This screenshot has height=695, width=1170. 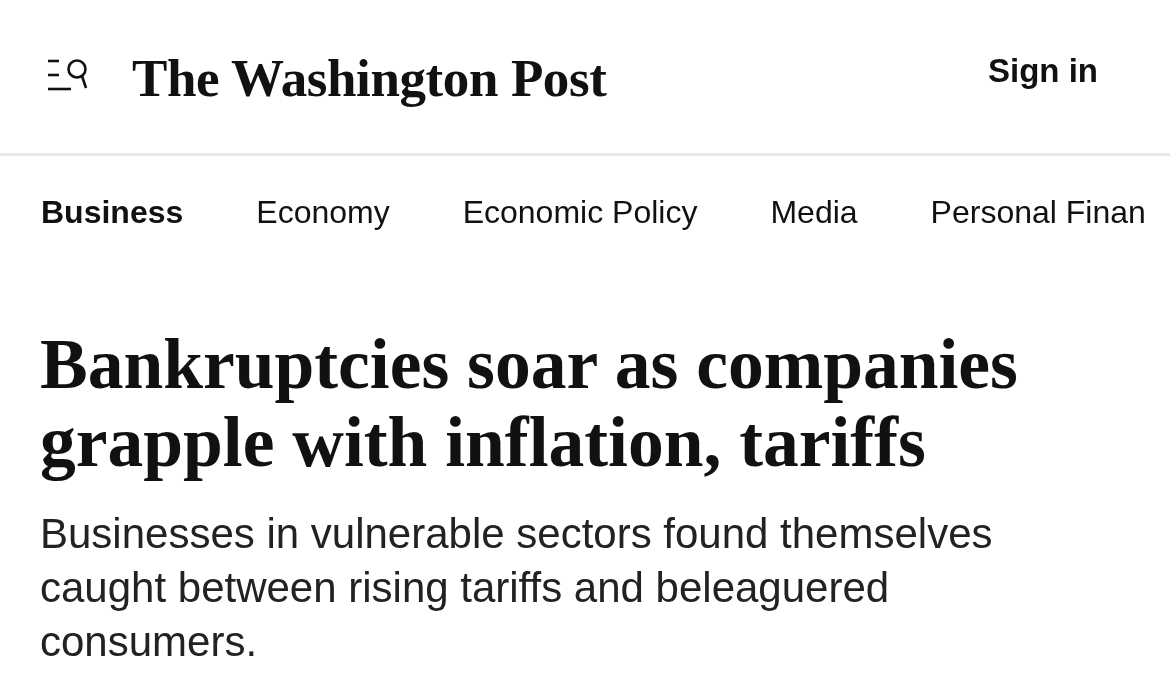 What do you see at coordinates (814, 212) in the screenshot?
I see `section-tab: Media` at bounding box center [814, 212].